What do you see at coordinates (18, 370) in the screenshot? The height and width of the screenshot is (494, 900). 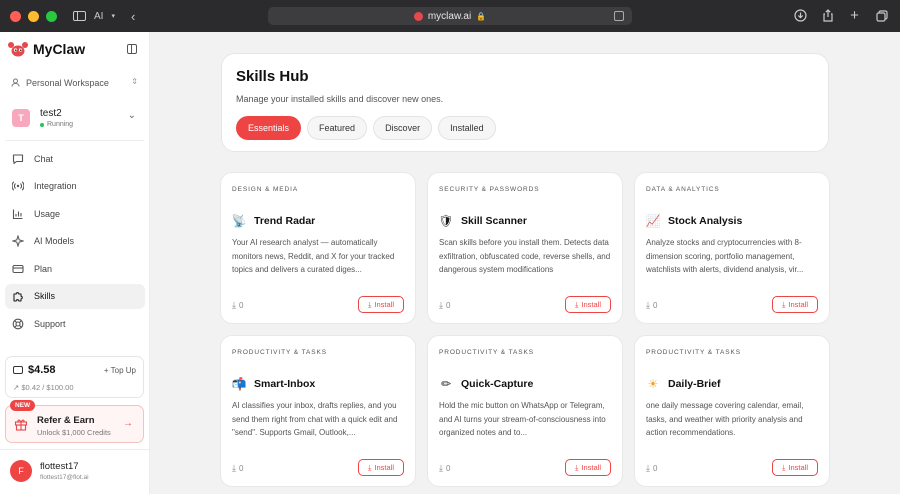 I see `wallet-icon` at bounding box center [18, 370].